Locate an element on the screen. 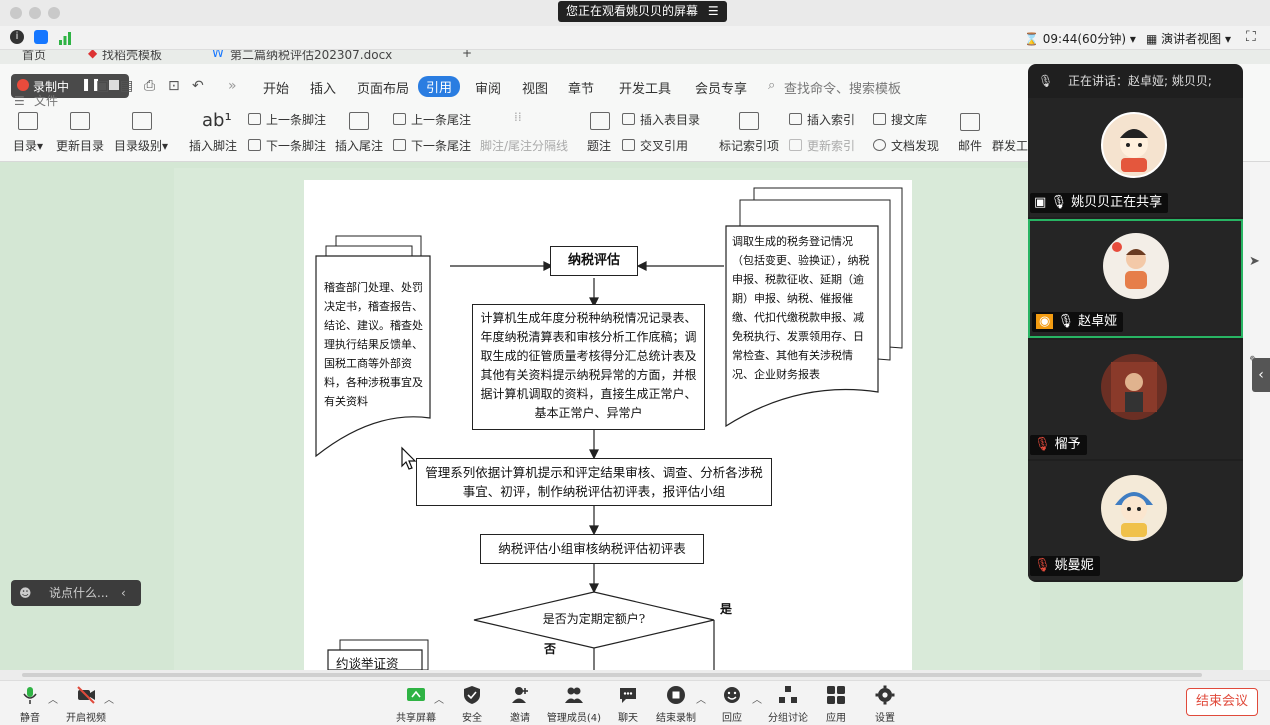  speaking-indicator: 🎙 正在讲话：赵卓娅; 姚贝贝; is located at coordinates (1135, 81).